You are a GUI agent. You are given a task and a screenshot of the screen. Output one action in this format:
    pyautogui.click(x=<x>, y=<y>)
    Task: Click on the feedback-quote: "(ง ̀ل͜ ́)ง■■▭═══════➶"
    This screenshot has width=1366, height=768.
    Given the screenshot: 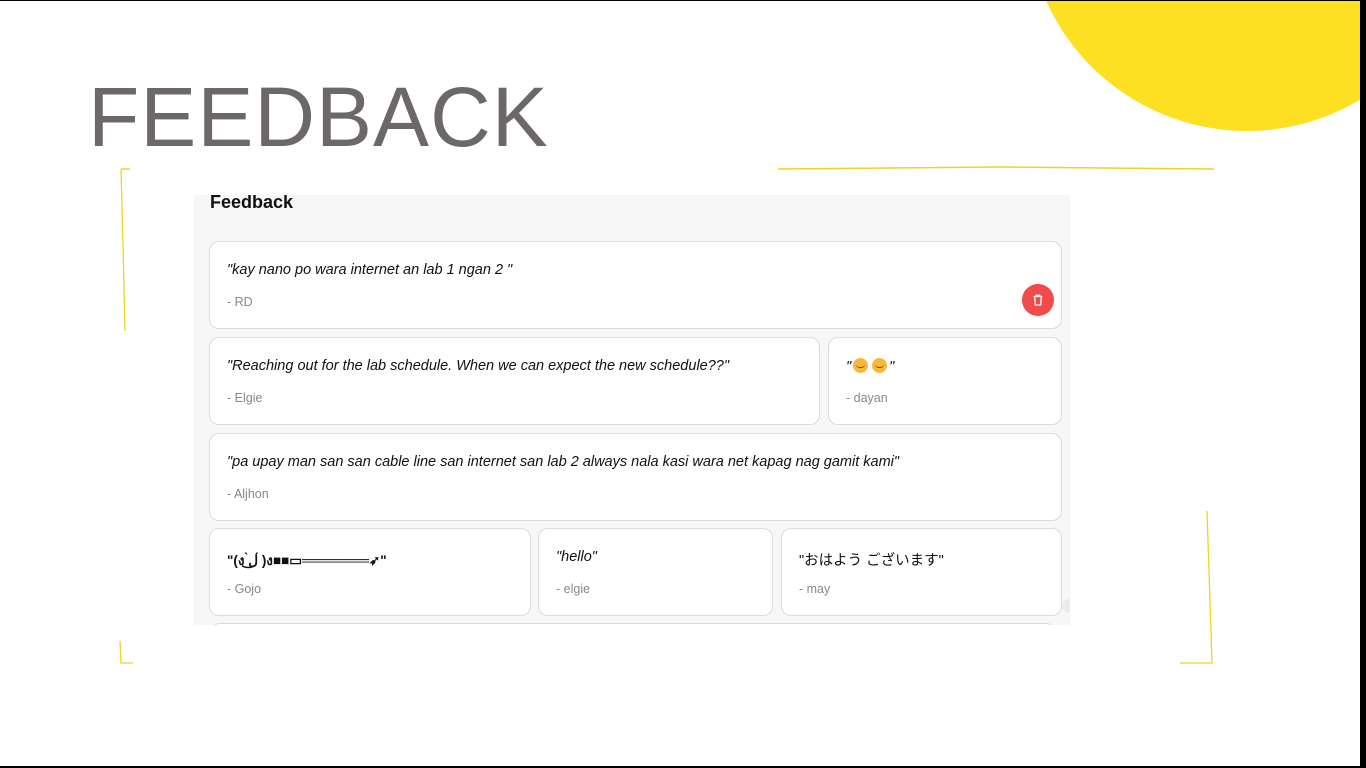 What is the action you would take?
    pyautogui.click(x=307, y=560)
    